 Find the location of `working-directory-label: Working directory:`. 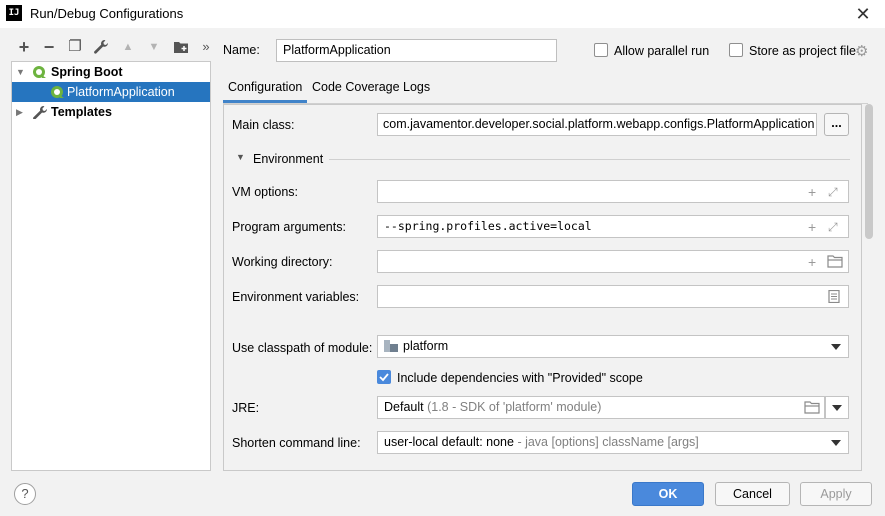

working-directory-label: Working directory: is located at coordinates (282, 262).